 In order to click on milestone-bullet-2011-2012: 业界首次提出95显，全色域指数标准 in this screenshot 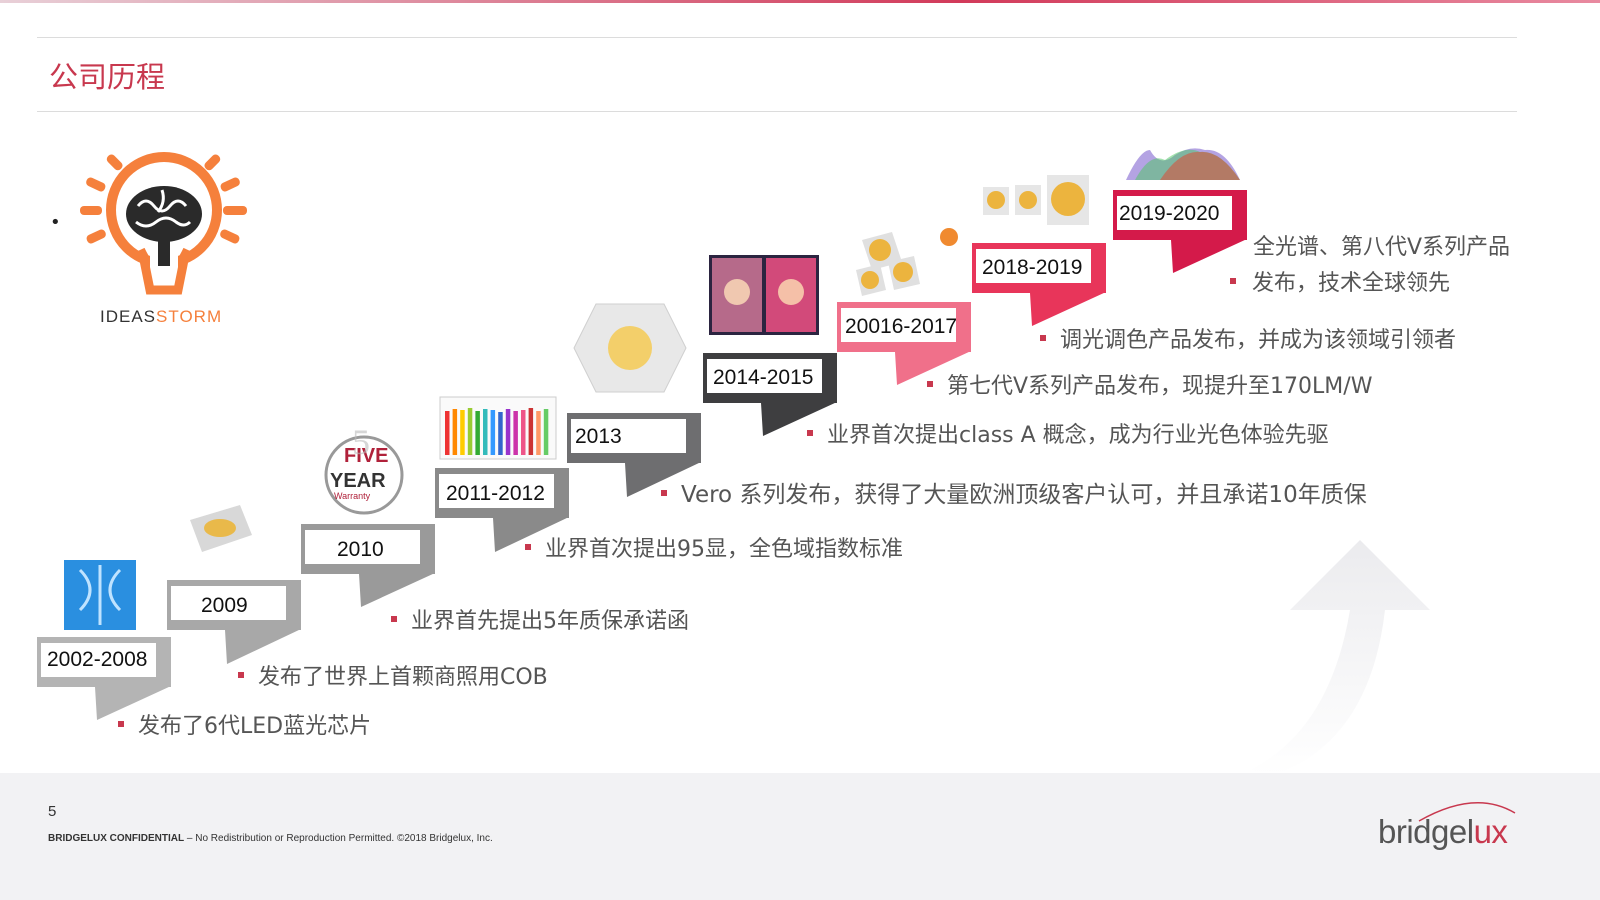, I will do `click(714, 547)`.